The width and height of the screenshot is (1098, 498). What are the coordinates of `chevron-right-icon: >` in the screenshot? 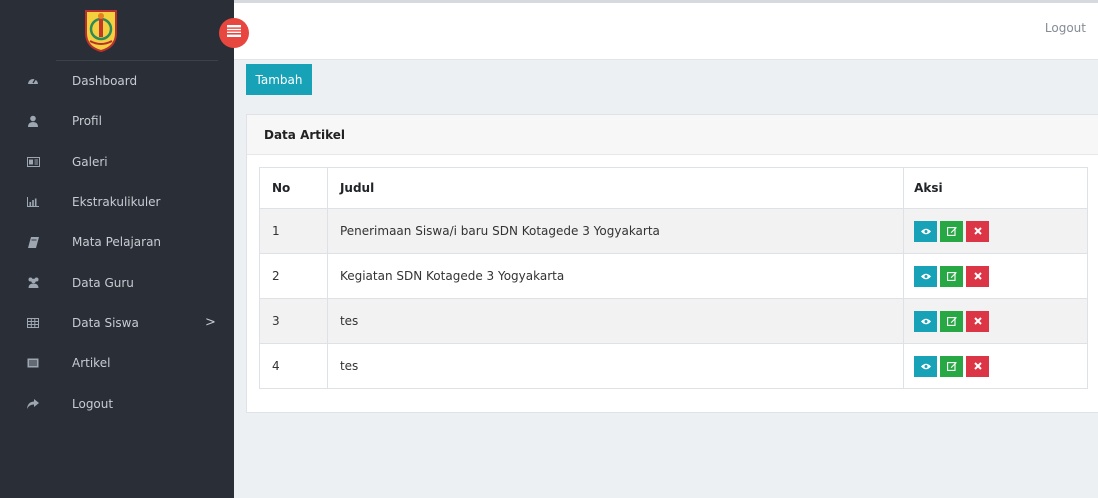 It's located at (210, 323).